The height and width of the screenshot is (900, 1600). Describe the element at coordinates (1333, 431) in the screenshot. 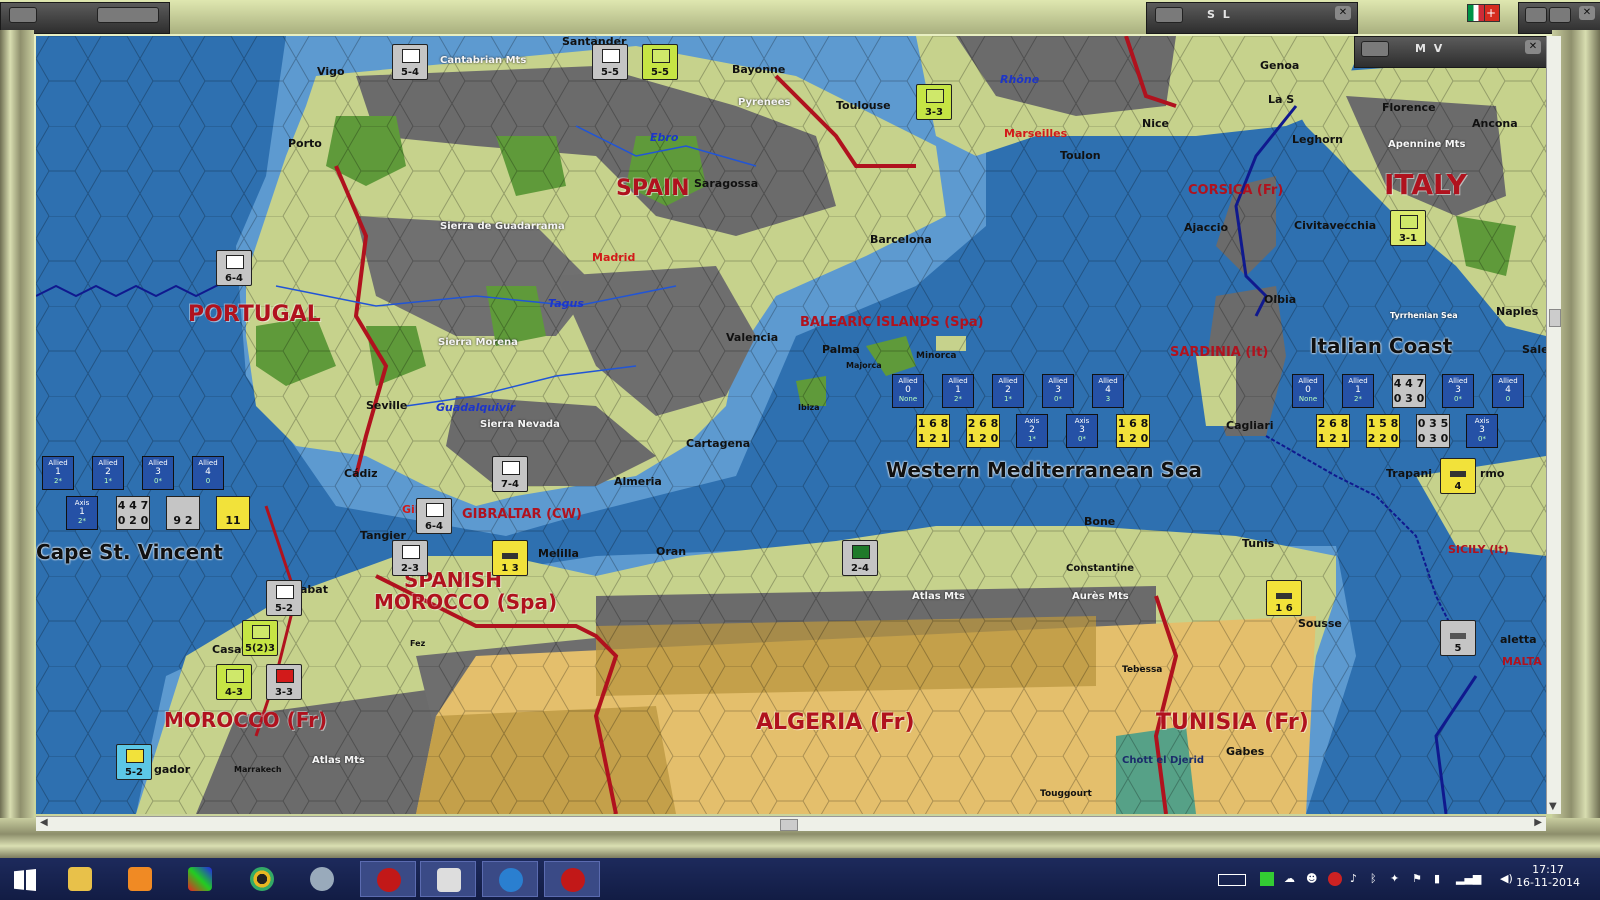

I see `naval-unit-counter: 2 6 81 2 1` at that location.